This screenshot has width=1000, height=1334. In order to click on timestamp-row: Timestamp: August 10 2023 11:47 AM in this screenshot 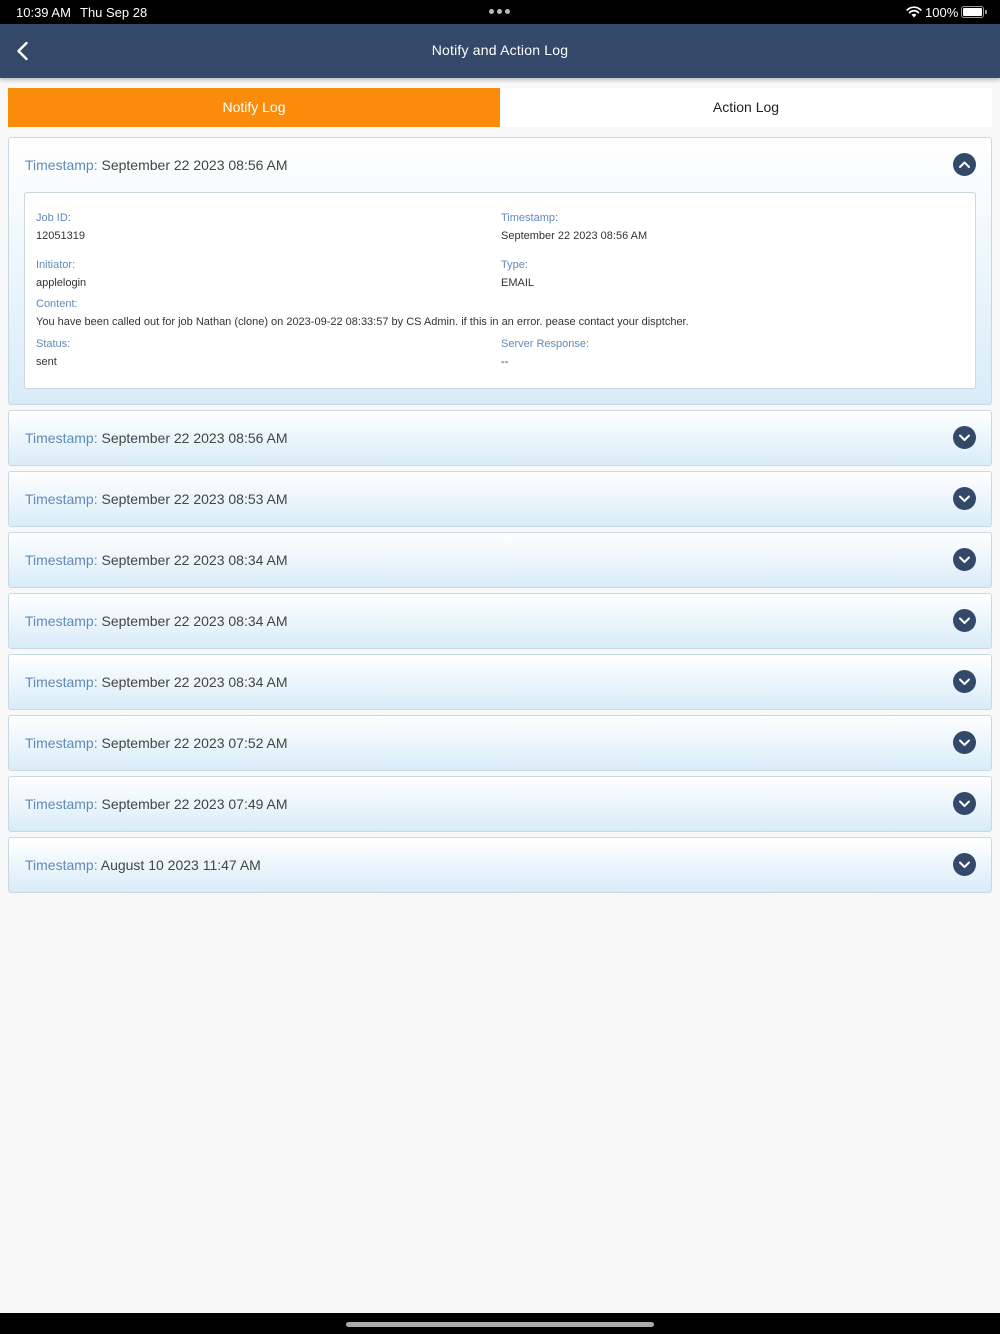, I will do `click(143, 865)`.